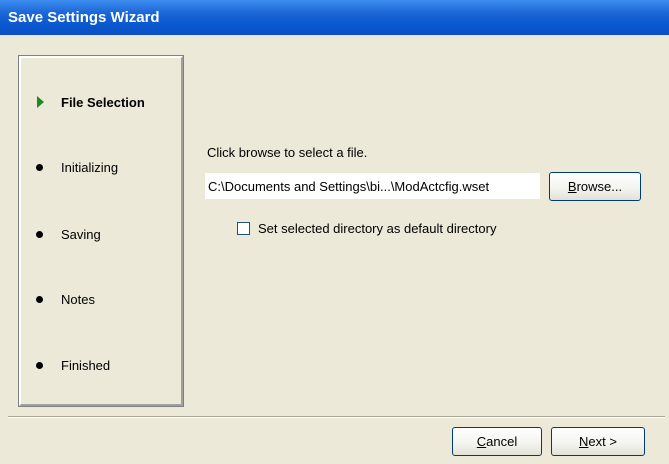 This screenshot has height=464, width=669. I want to click on browse-mnemonic: B, so click(572, 186).